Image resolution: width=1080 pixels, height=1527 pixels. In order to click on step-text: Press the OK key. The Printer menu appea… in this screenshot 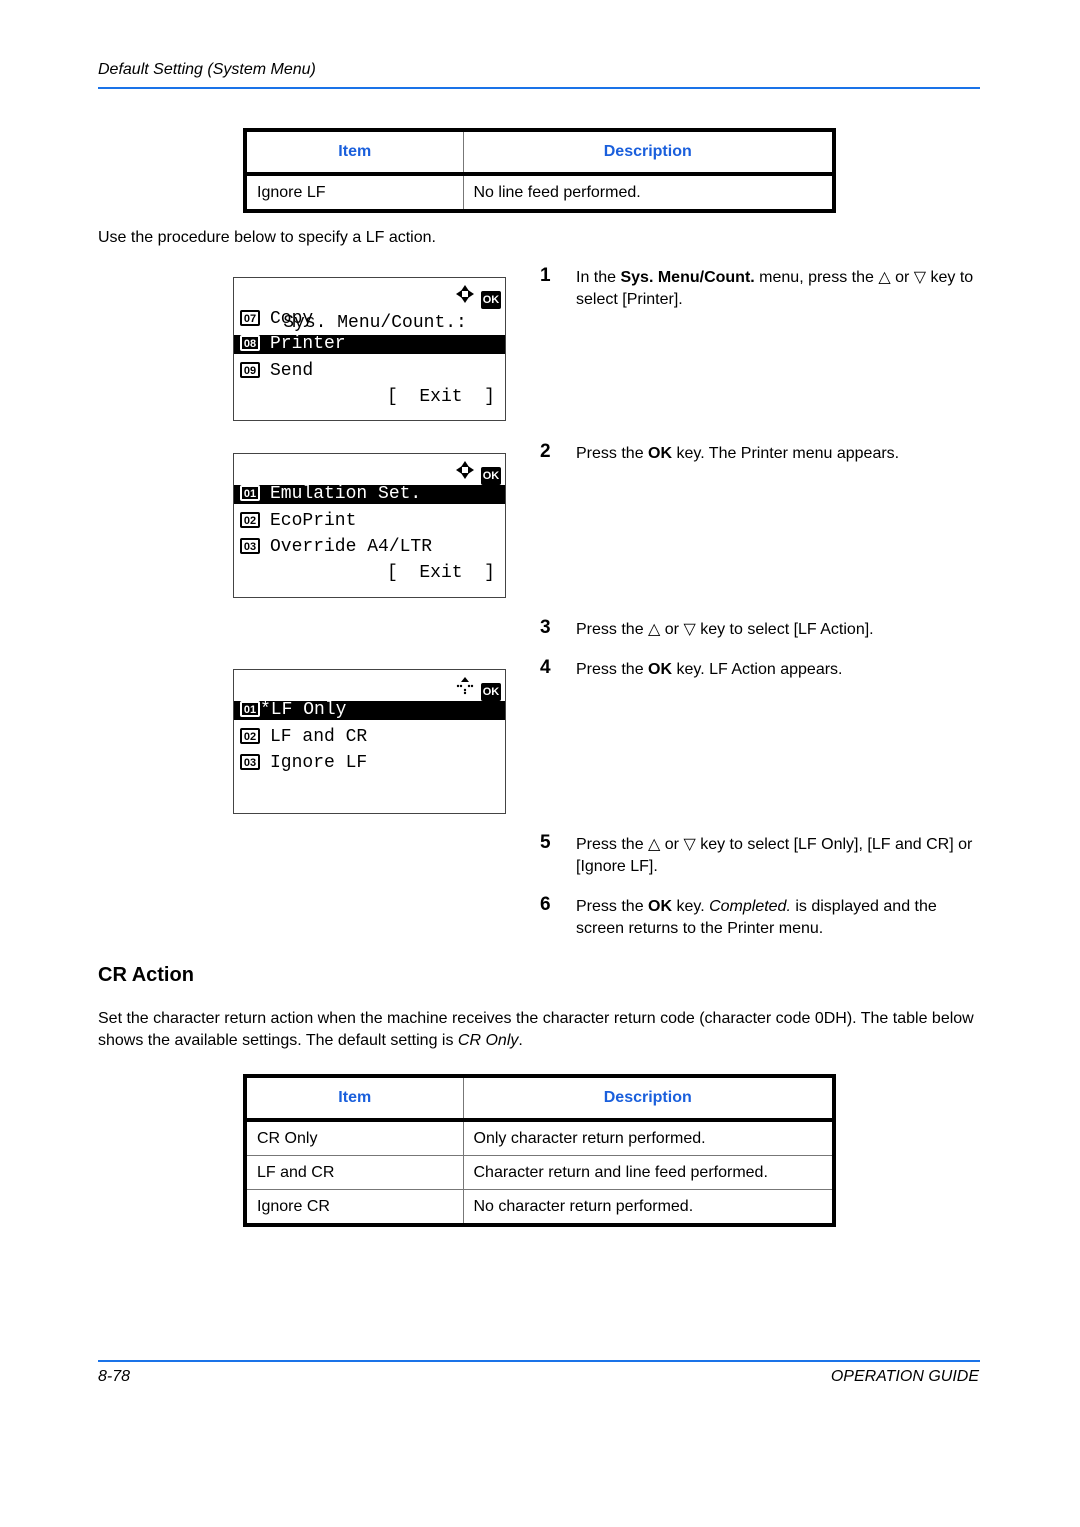, I will do `click(778, 454)`.